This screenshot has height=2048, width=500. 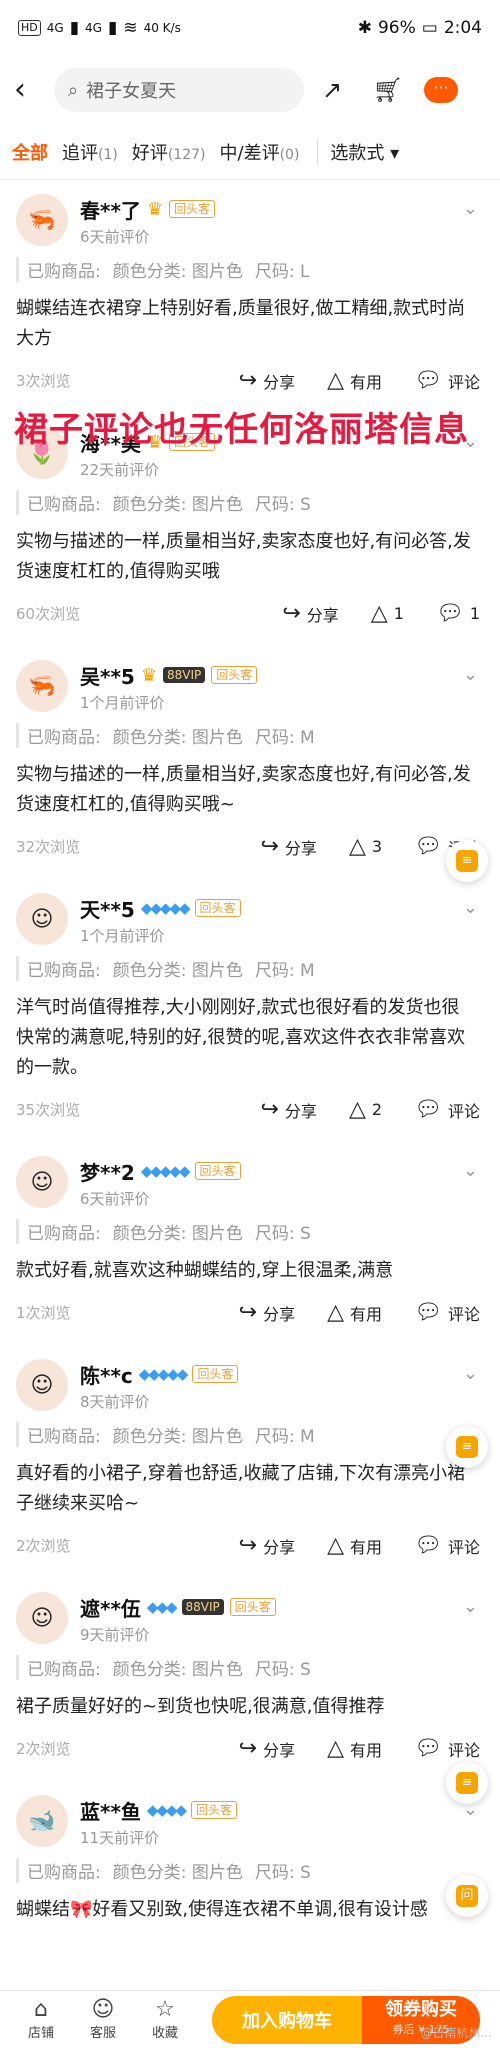 What do you see at coordinates (251, 1385) in the screenshot?
I see `review-header: ☺ 陈**c ◆◆◆◆◆ 回头客 8天前评价 ⌄` at bounding box center [251, 1385].